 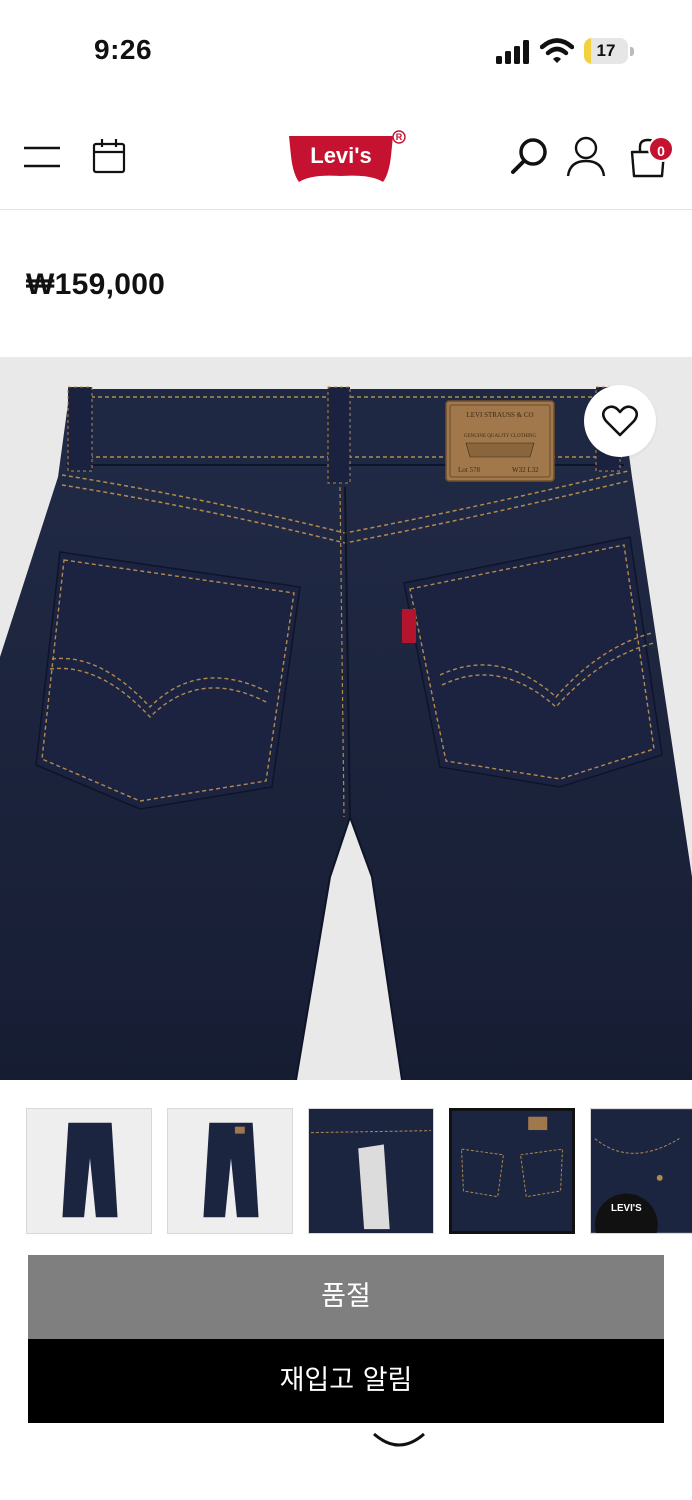 What do you see at coordinates (512, 52) in the screenshot?
I see `cellular-signal-icon` at bounding box center [512, 52].